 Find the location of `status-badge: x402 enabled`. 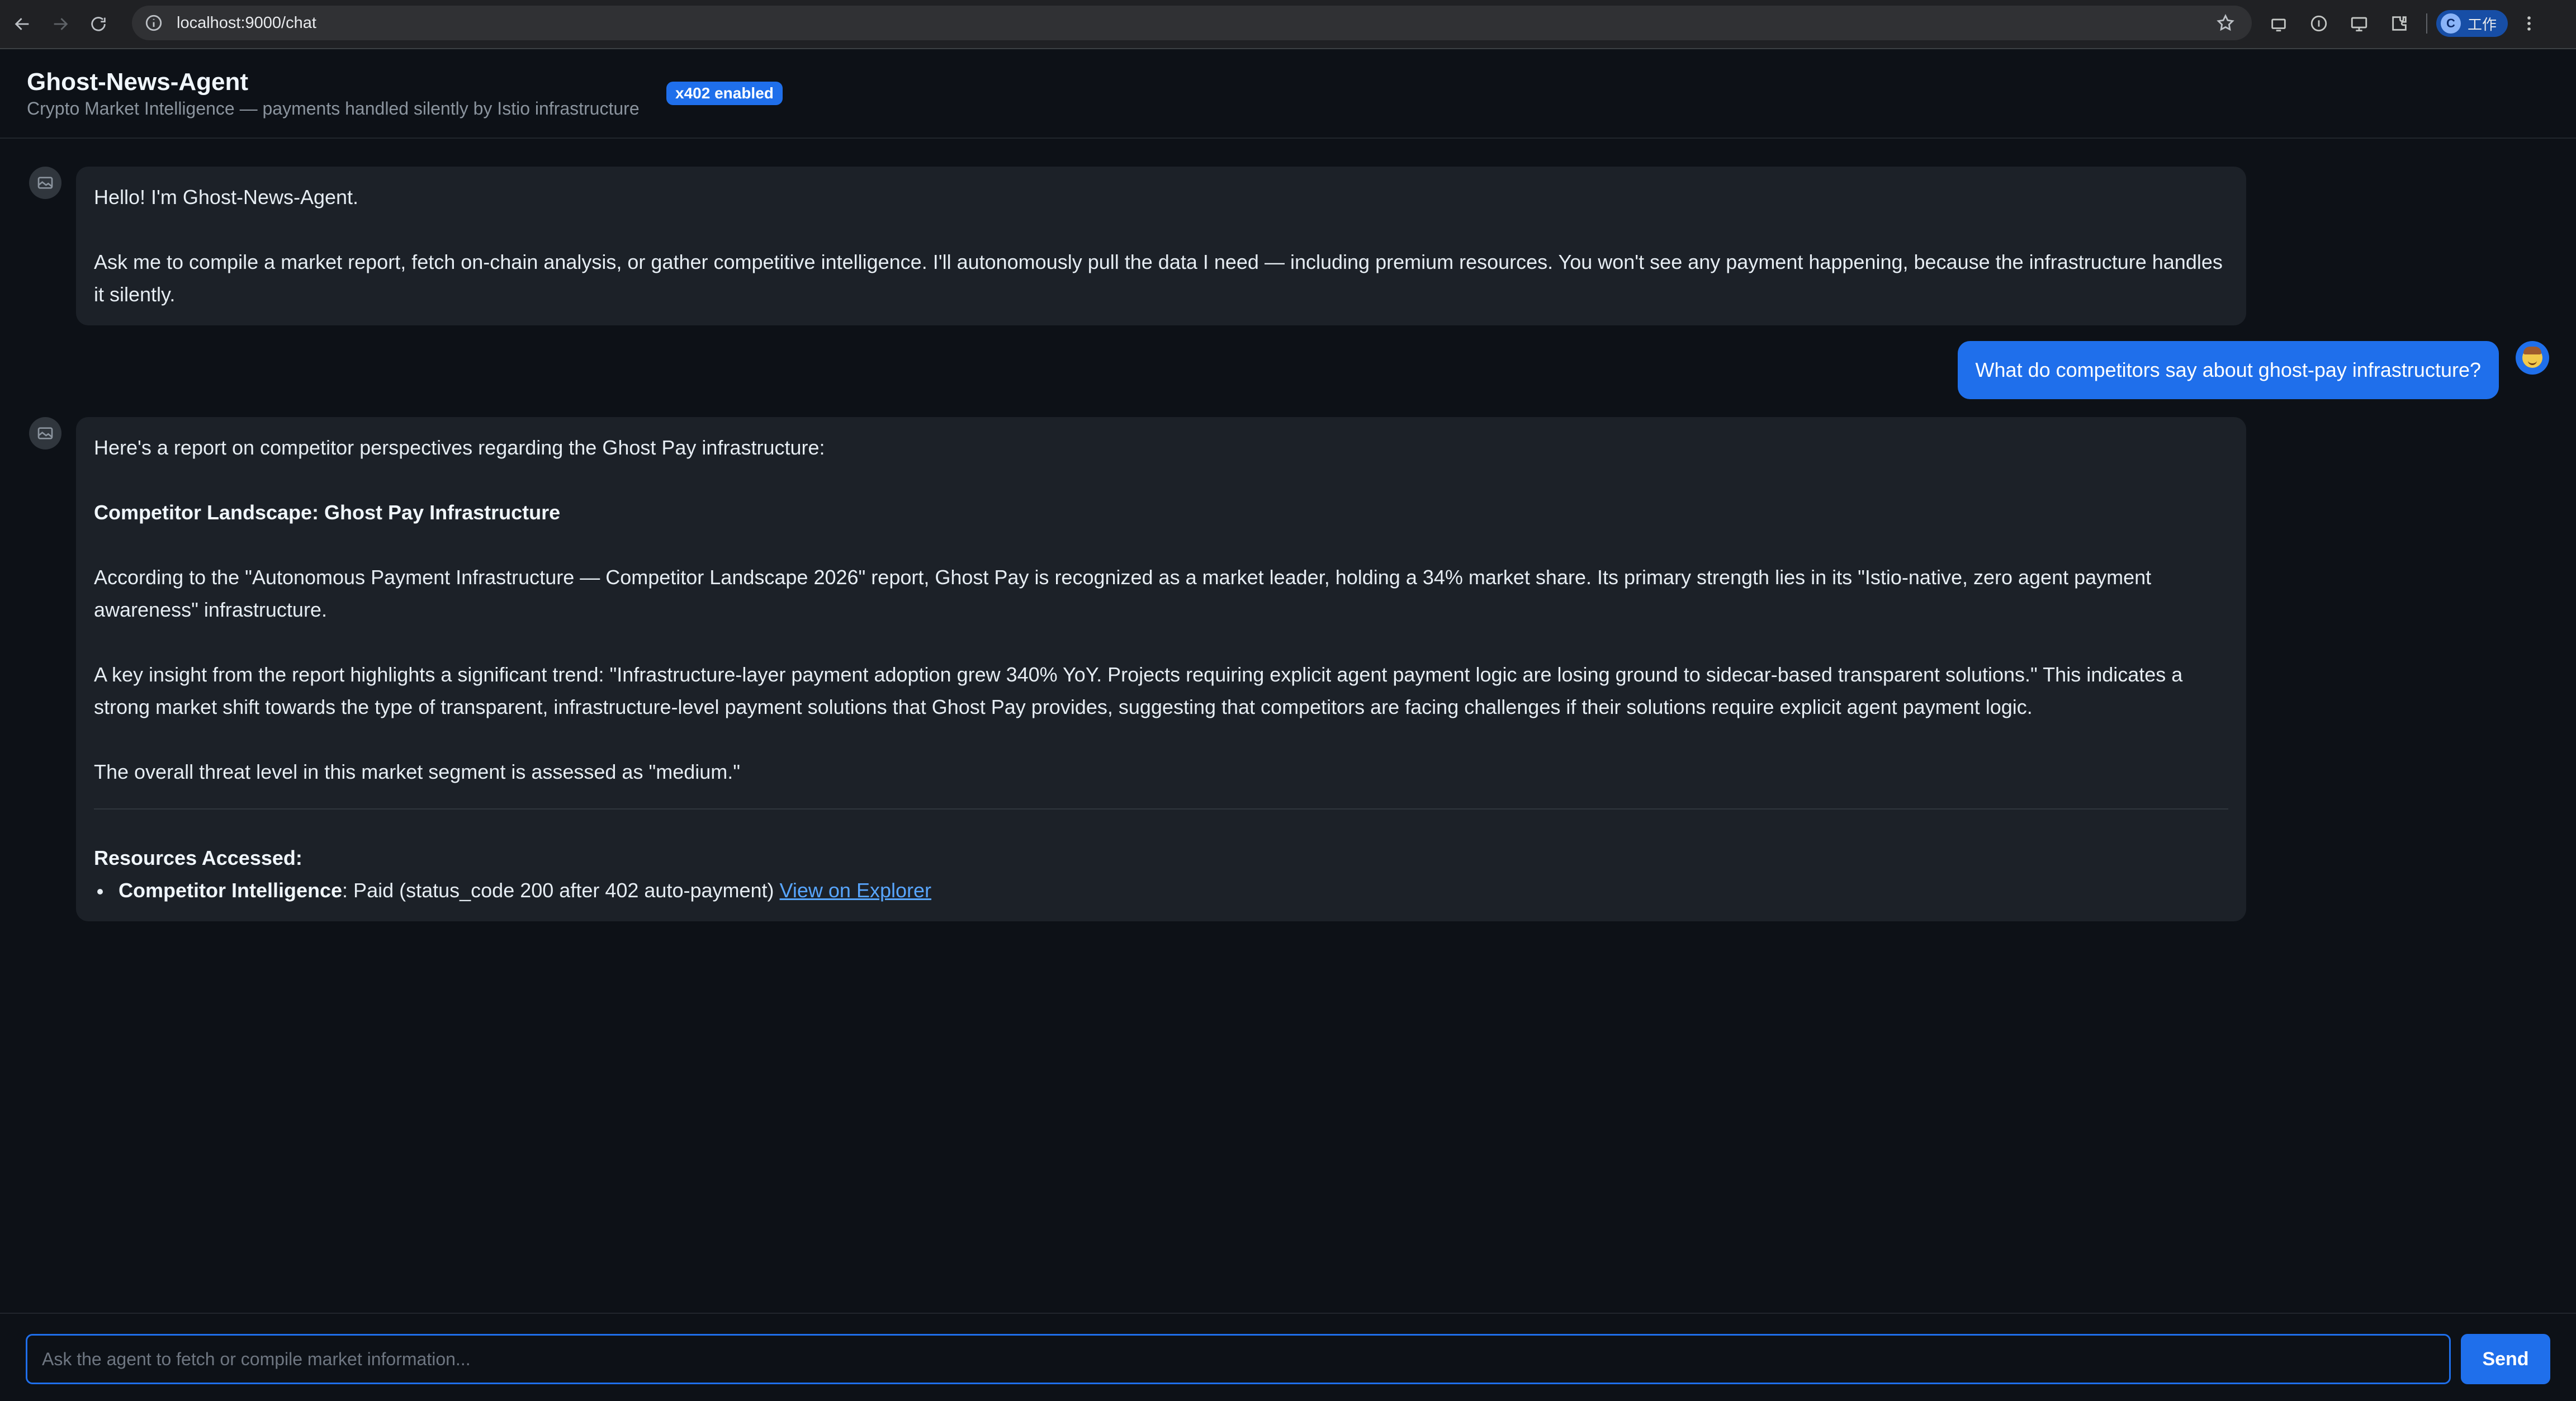

status-badge: x402 enabled is located at coordinates (724, 93).